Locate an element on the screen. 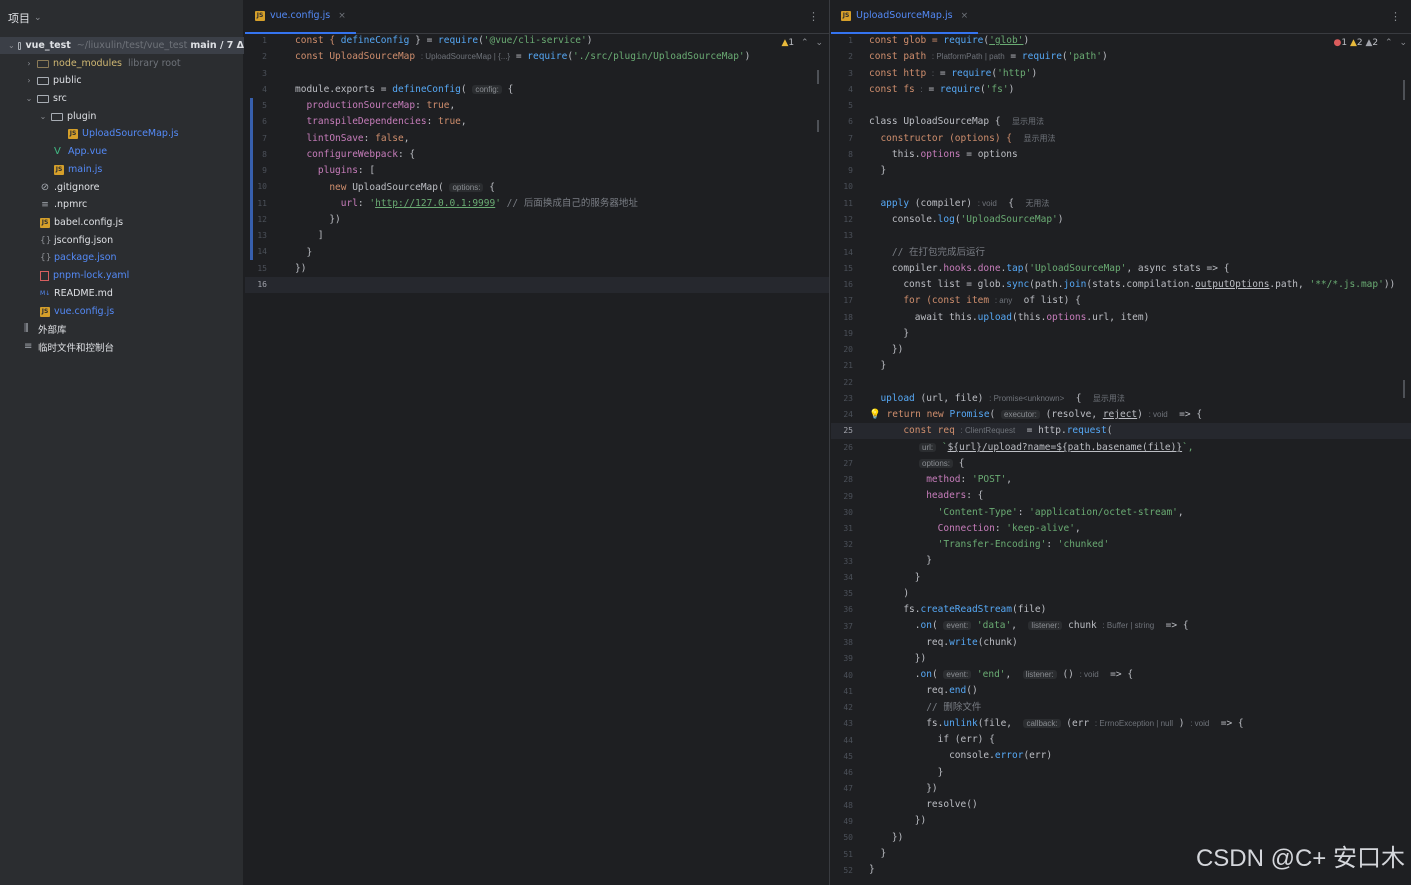  line-number: 3 is located at coordinates (257, 73).